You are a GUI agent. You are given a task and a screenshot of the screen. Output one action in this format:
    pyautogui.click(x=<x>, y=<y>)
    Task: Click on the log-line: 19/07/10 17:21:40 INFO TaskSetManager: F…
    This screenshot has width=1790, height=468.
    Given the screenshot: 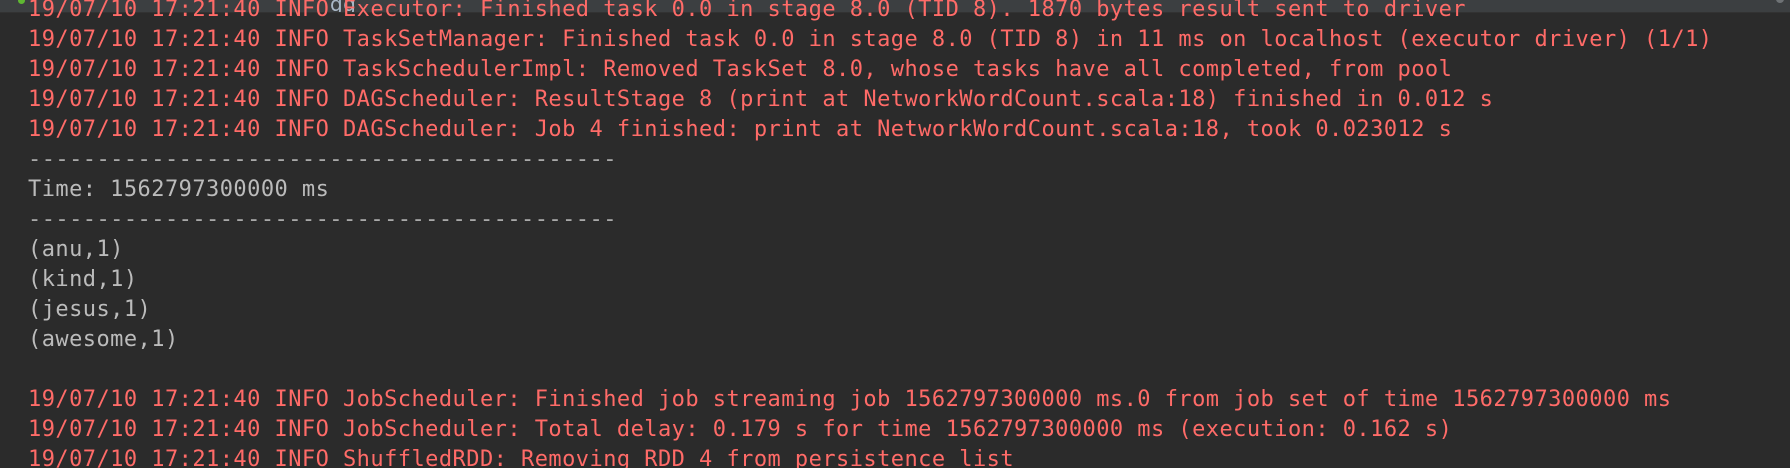 What is the action you would take?
    pyautogui.click(x=870, y=39)
    